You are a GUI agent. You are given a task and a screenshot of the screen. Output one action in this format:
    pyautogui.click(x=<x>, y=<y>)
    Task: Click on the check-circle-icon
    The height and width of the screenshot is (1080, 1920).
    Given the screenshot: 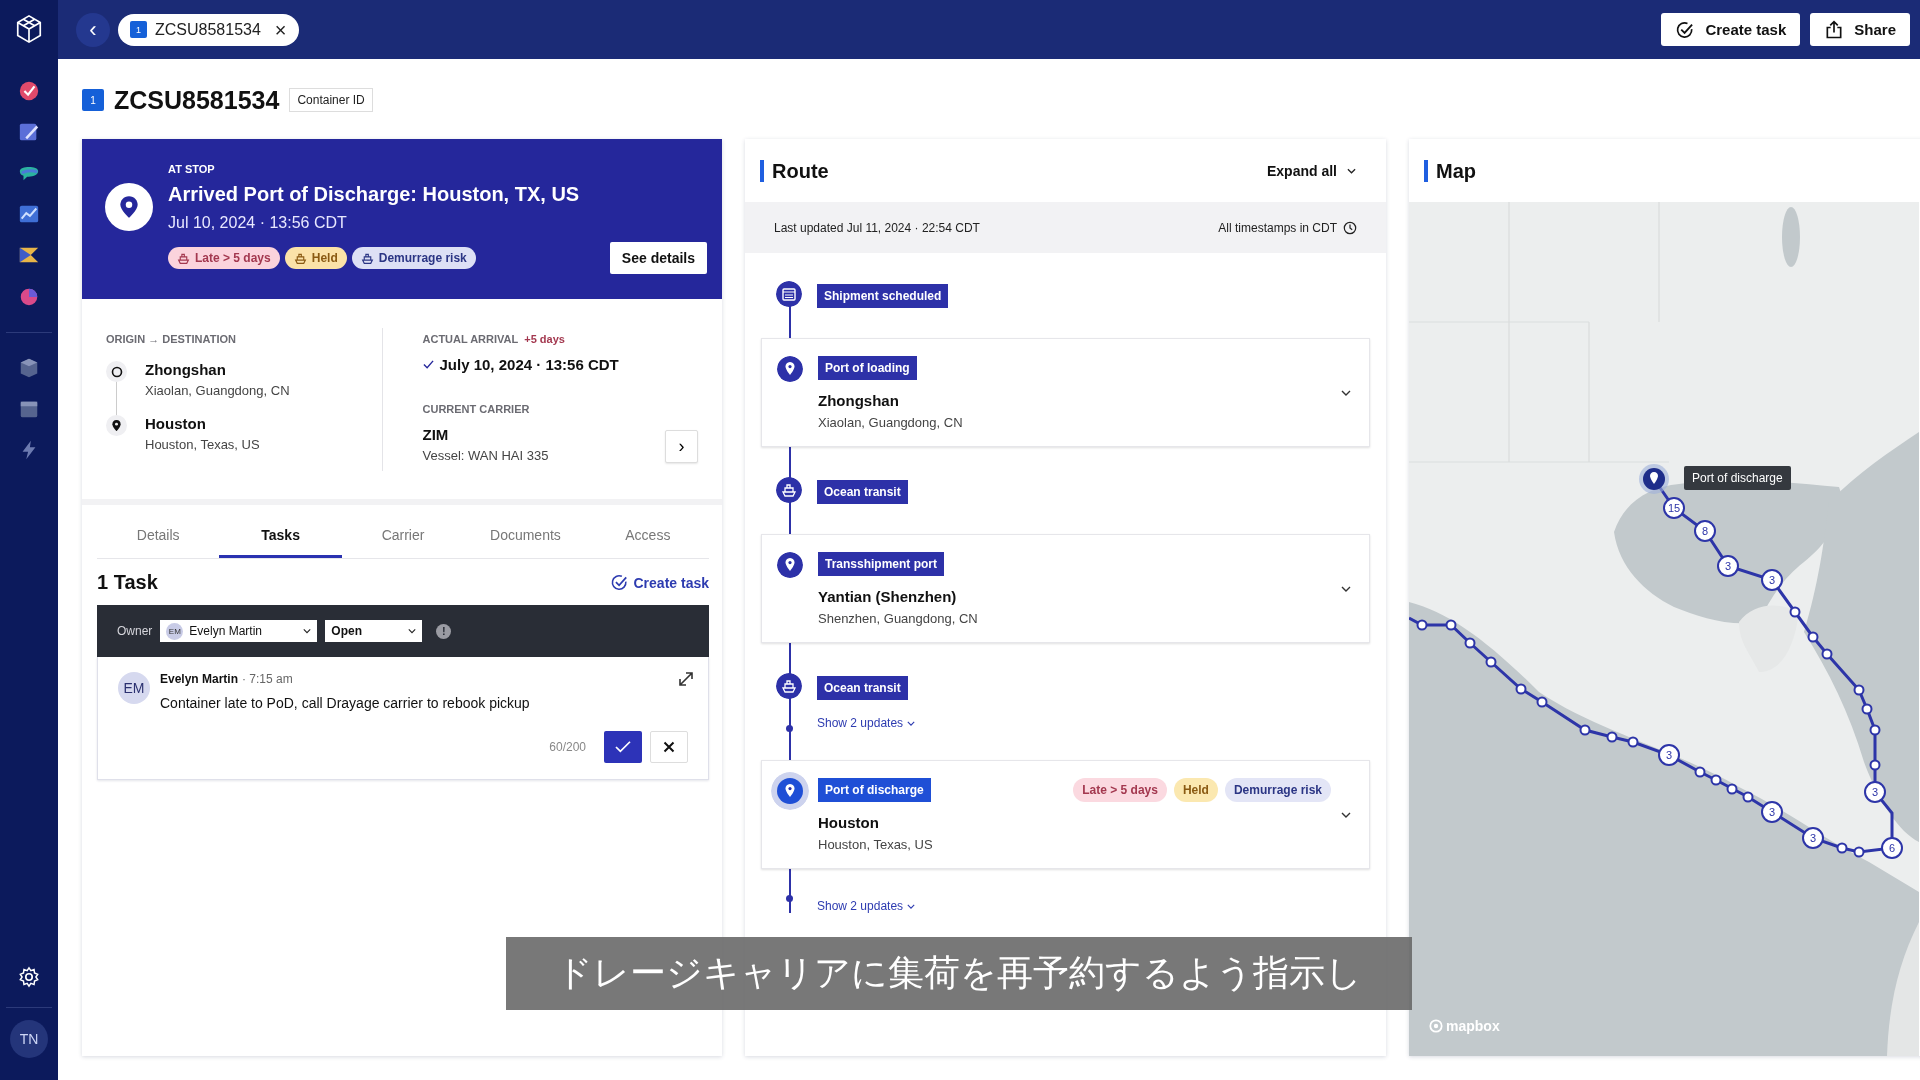 What is the action you would take?
    pyautogui.click(x=619, y=582)
    